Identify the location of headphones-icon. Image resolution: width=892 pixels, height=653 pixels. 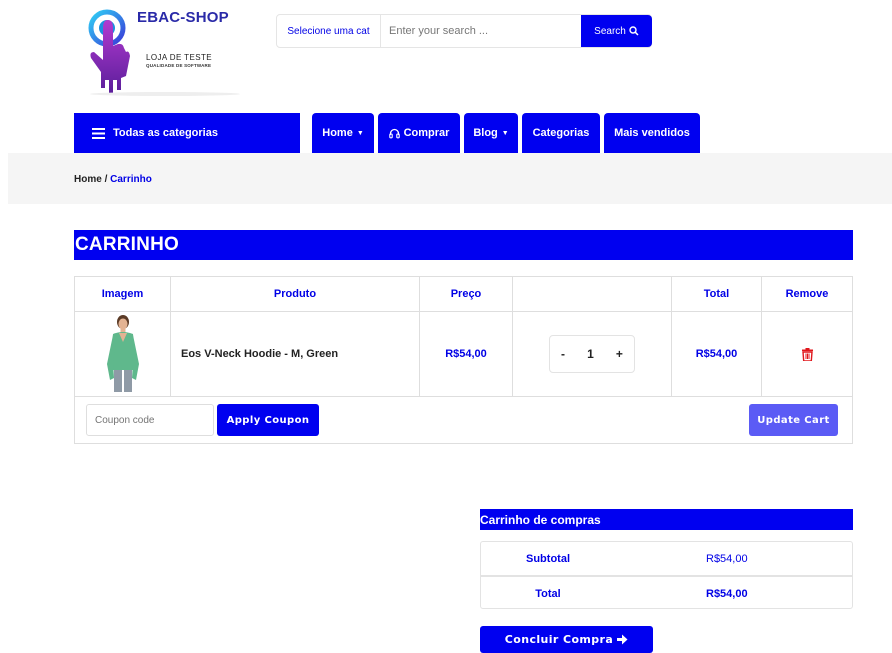
(394, 133).